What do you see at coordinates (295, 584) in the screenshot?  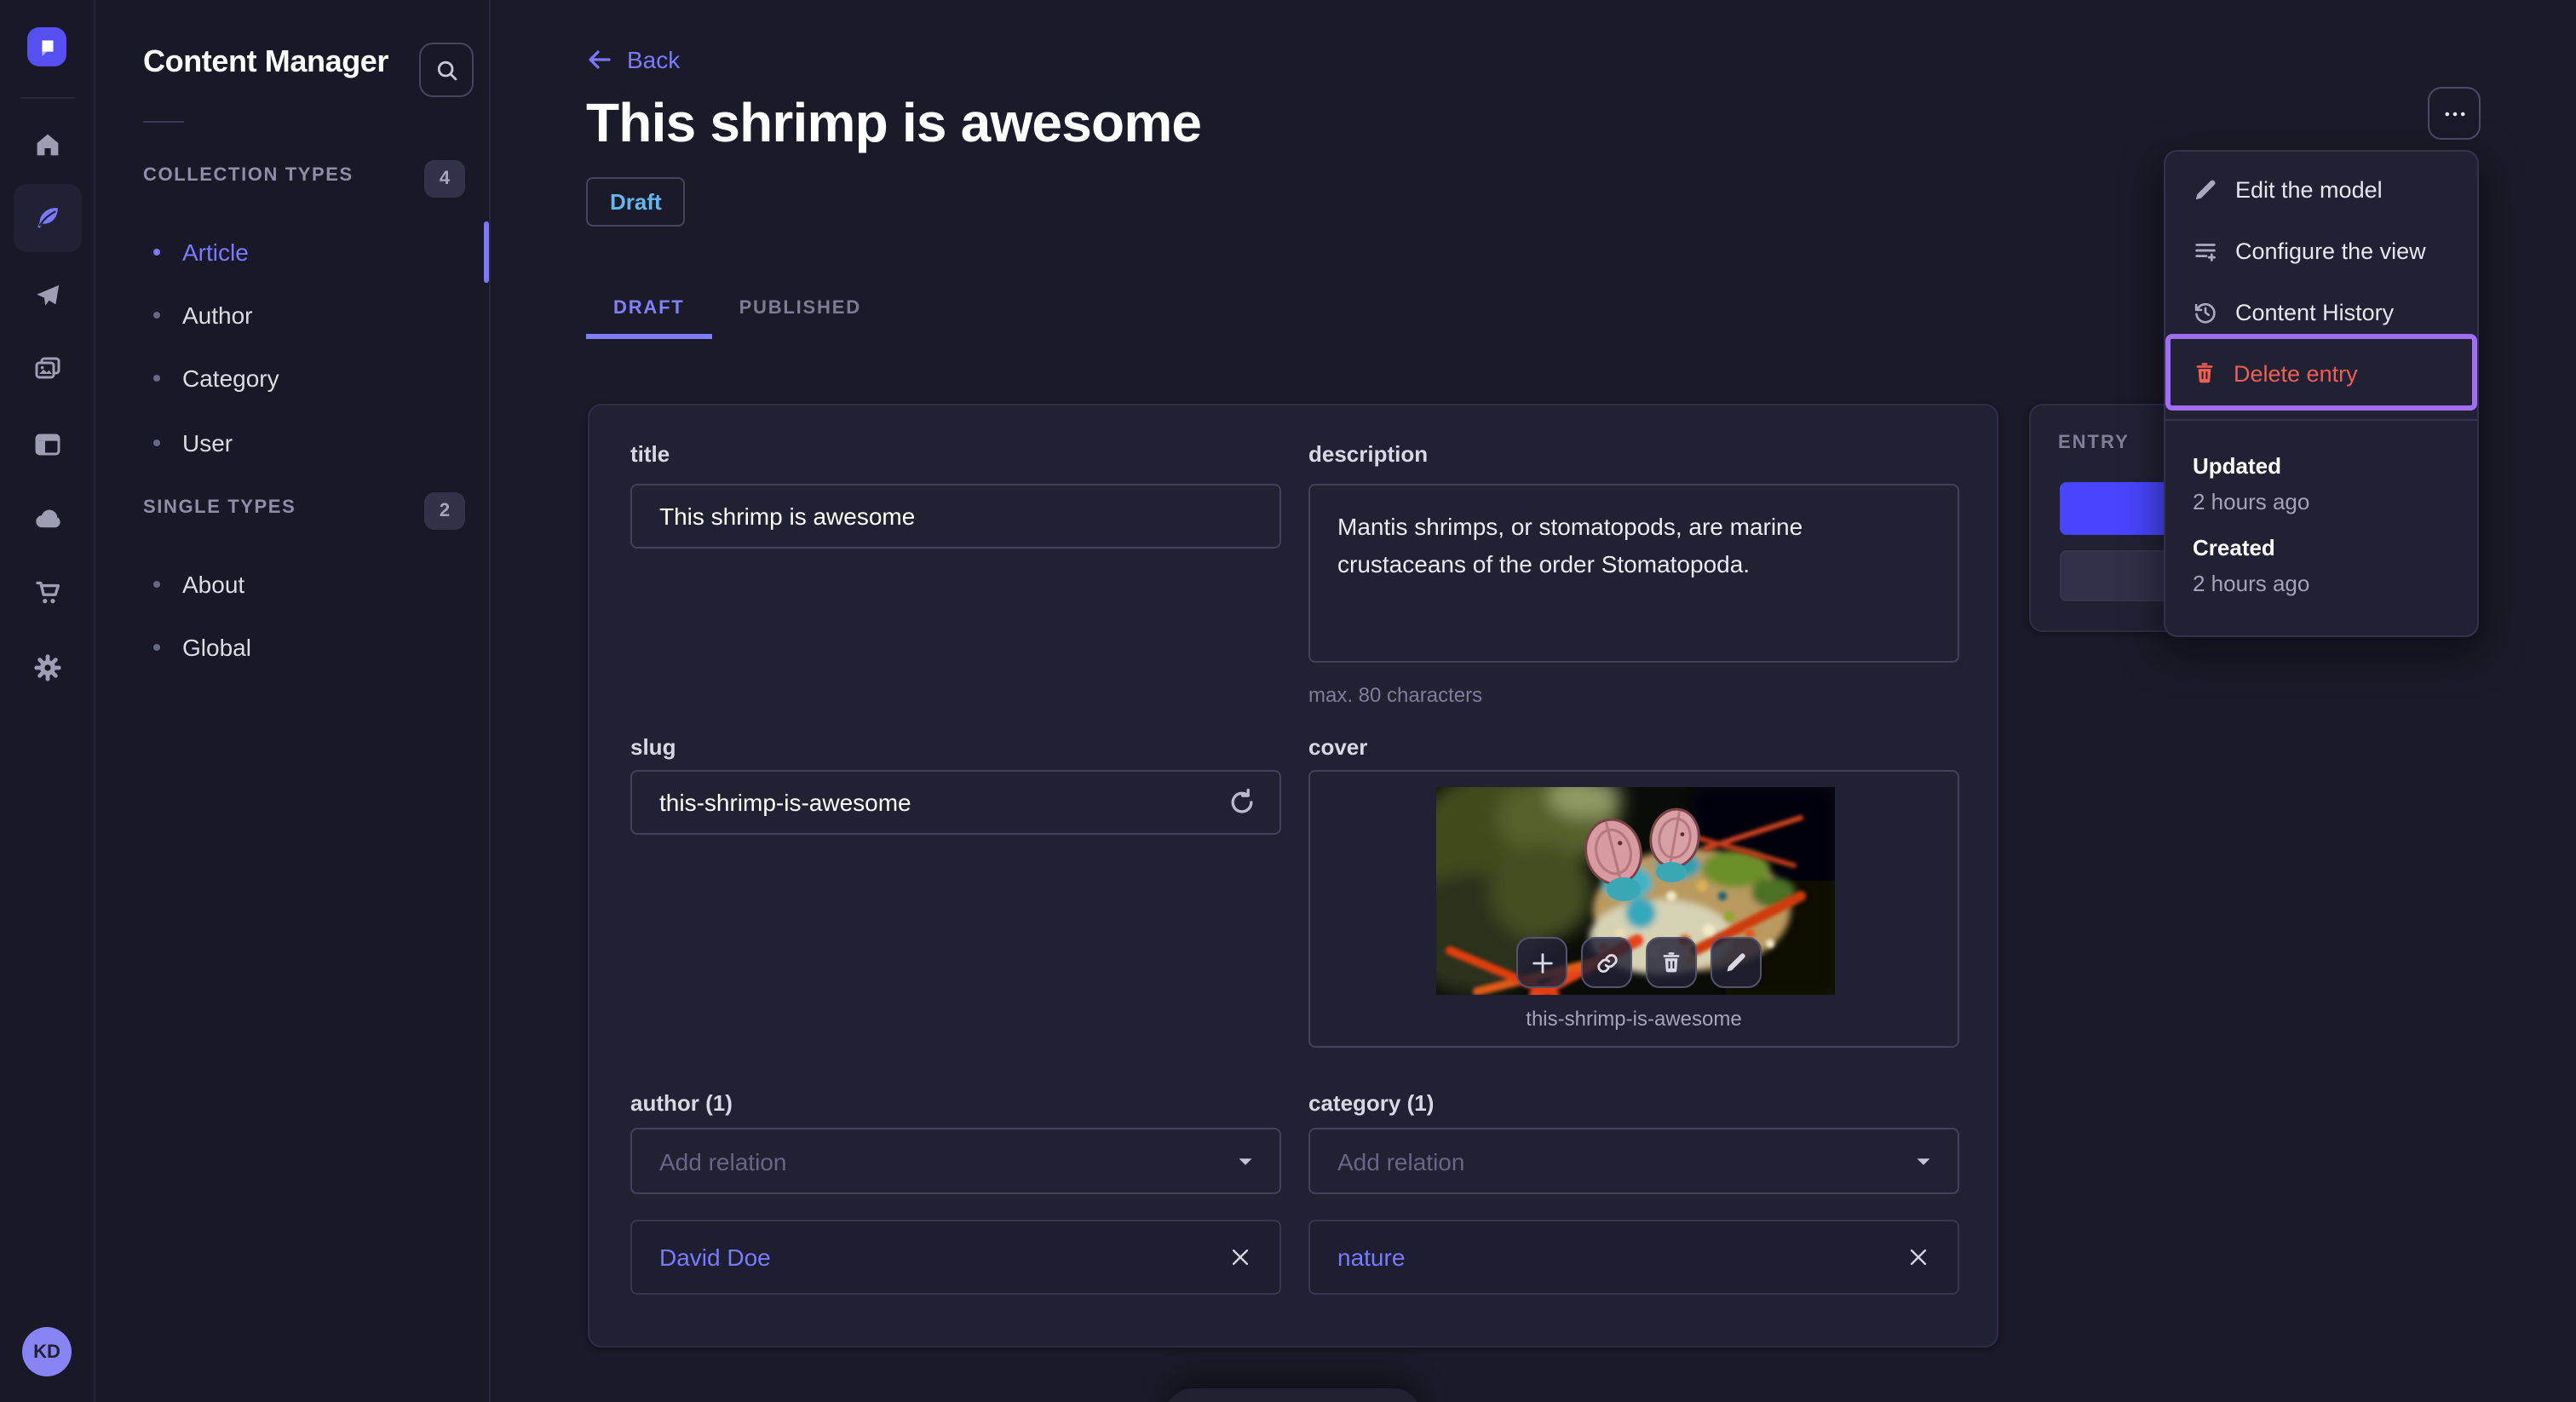 I see `sidebar-item-about: About` at bounding box center [295, 584].